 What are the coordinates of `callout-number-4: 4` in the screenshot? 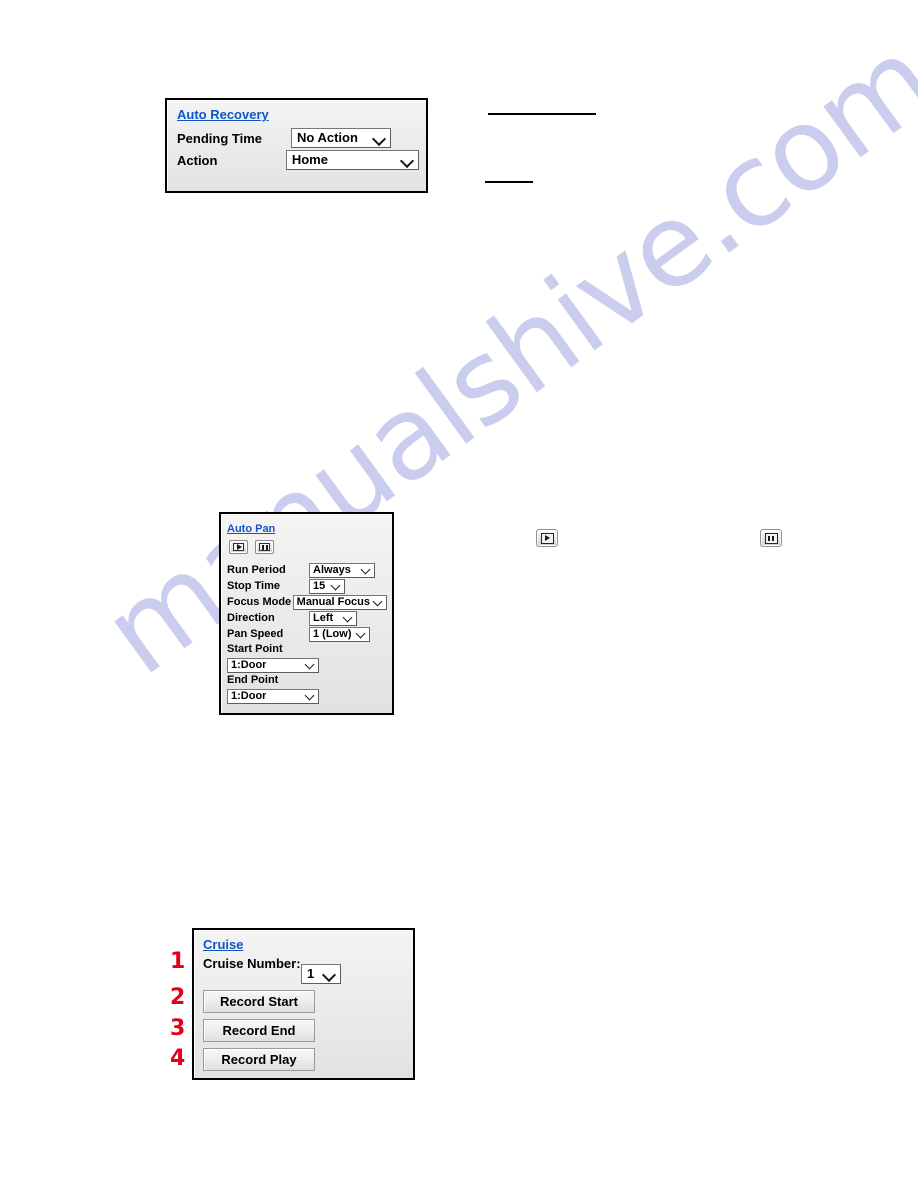 It's located at (178, 1058).